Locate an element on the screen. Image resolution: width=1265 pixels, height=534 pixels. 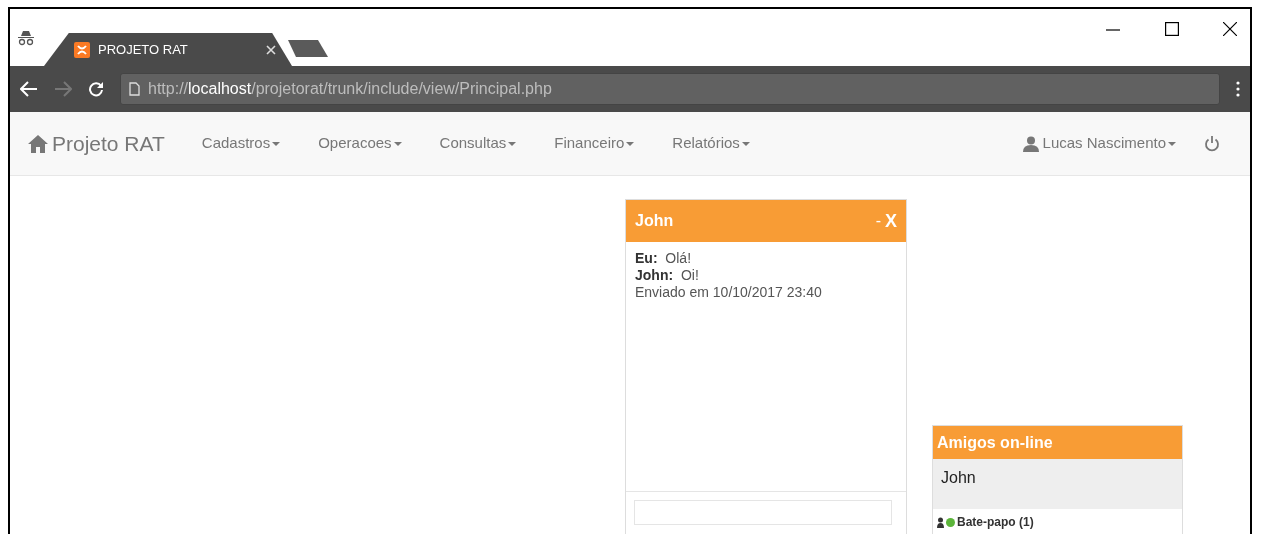
new-tab-button is located at coordinates (308, 48).